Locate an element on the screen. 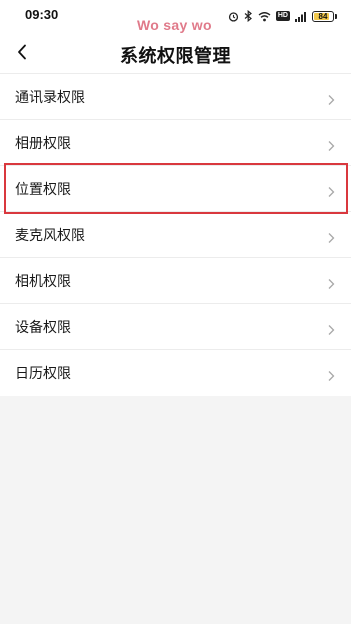  alarm-icon is located at coordinates (233, 16).